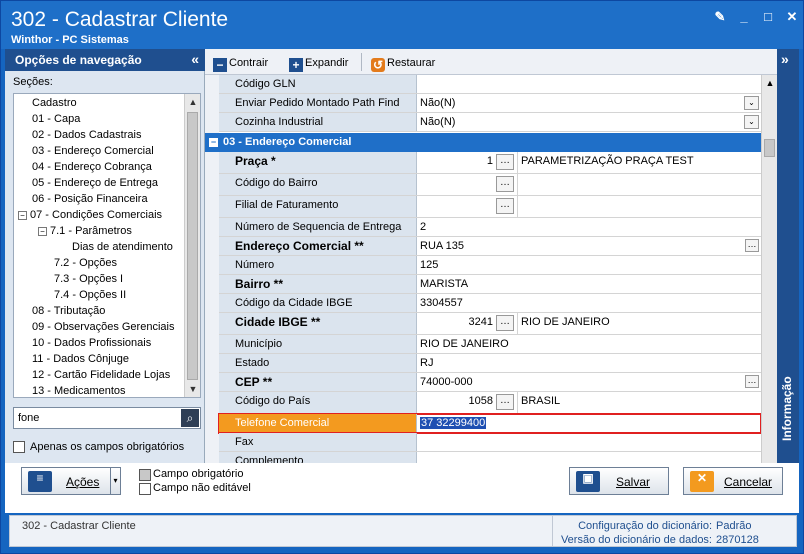 The image size is (804, 554). What do you see at coordinates (103, 327) in the screenshot?
I see `tree-item-observacoes-gerenciais: 09 - Observações Gerenciais` at bounding box center [103, 327].